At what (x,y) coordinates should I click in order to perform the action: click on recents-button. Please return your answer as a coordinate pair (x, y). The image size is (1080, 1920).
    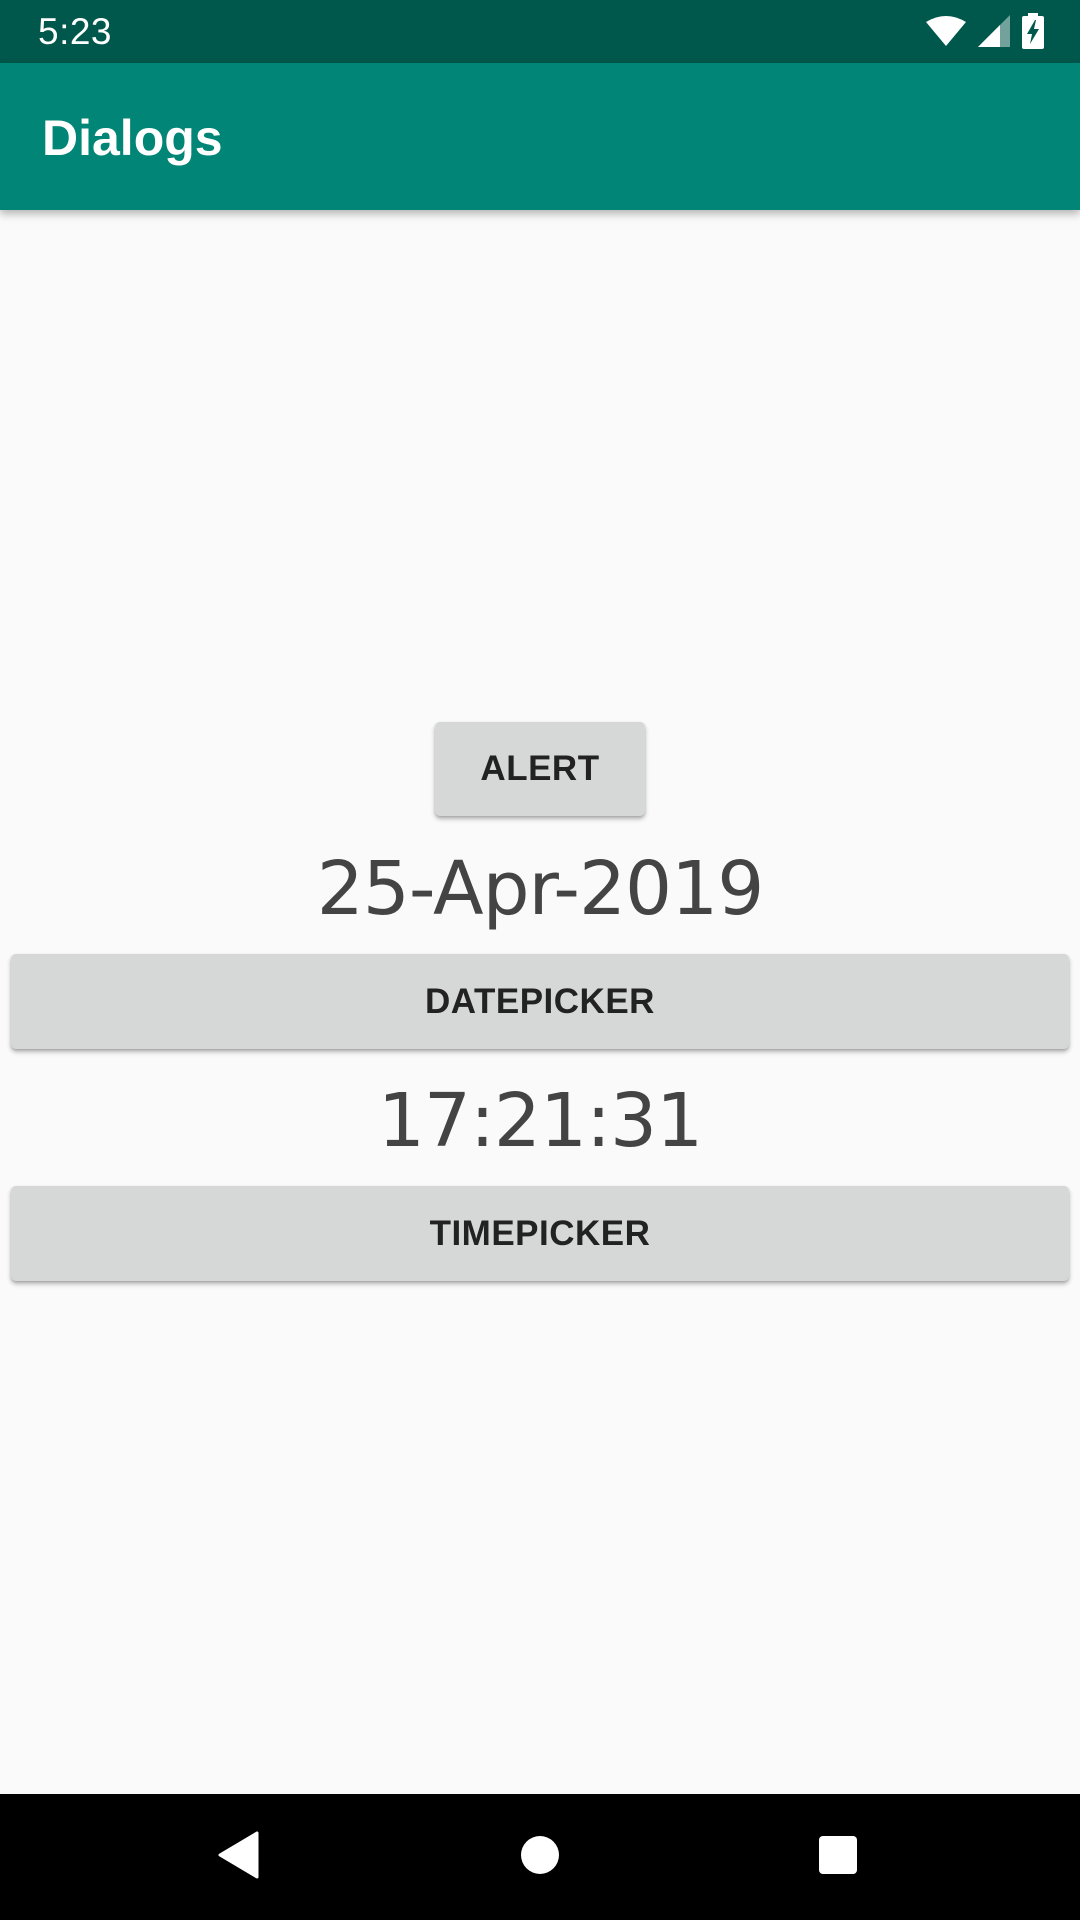
    Looking at the image, I should click on (838, 1857).